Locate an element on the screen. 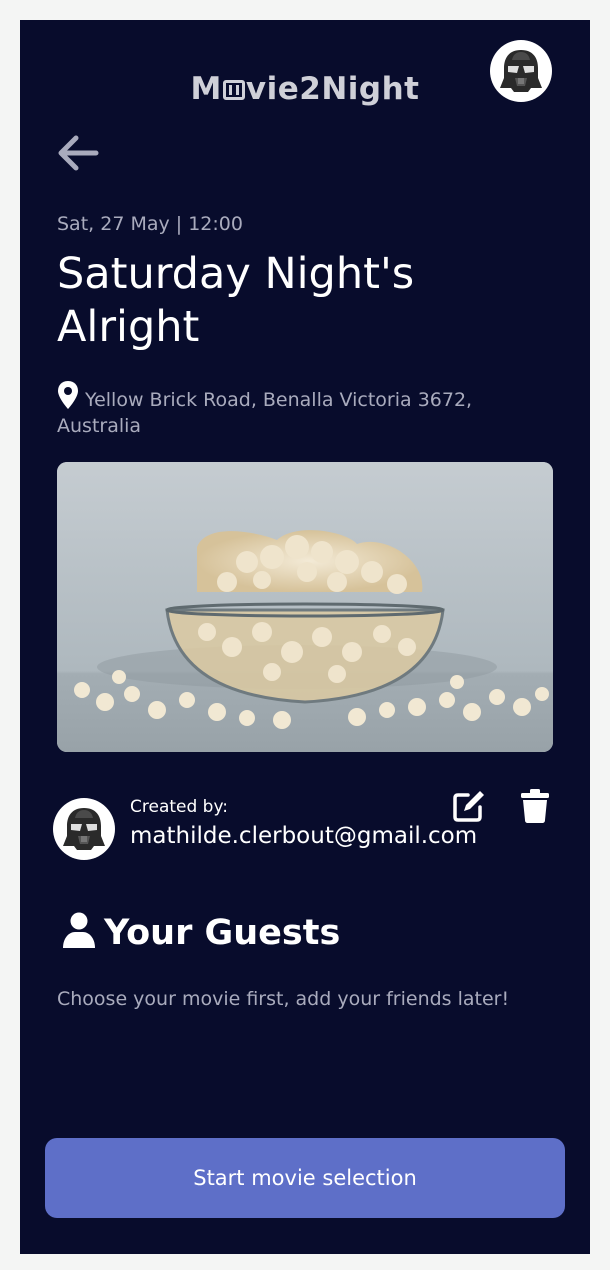 This screenshot has width=610, height=1270. delete-event-button is located at coordinates (535, 806).